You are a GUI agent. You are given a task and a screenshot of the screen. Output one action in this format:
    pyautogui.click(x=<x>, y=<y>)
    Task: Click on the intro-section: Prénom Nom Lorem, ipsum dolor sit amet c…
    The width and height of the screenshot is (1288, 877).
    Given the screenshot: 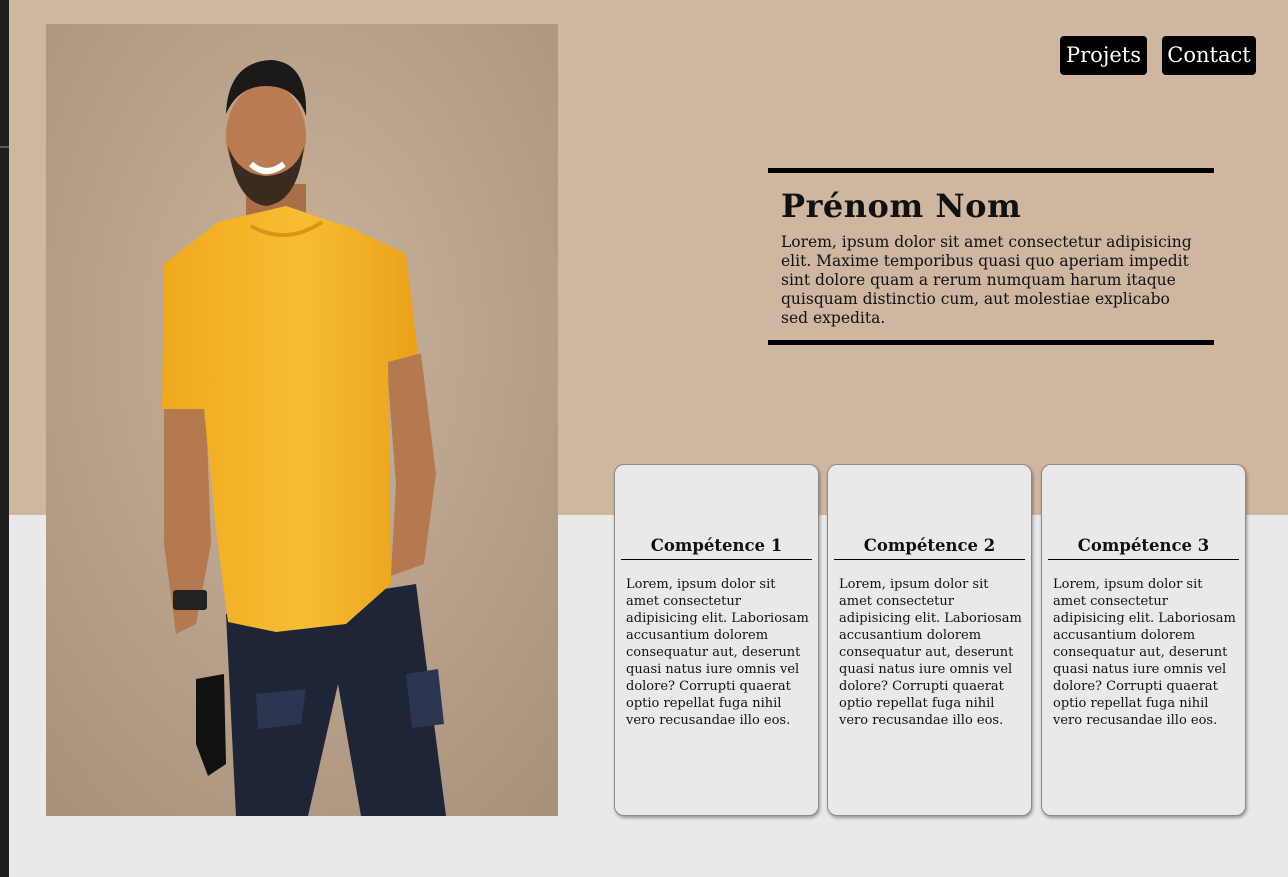 What is the action you would take?
    pyautogui.click(x=991, y=256)
    